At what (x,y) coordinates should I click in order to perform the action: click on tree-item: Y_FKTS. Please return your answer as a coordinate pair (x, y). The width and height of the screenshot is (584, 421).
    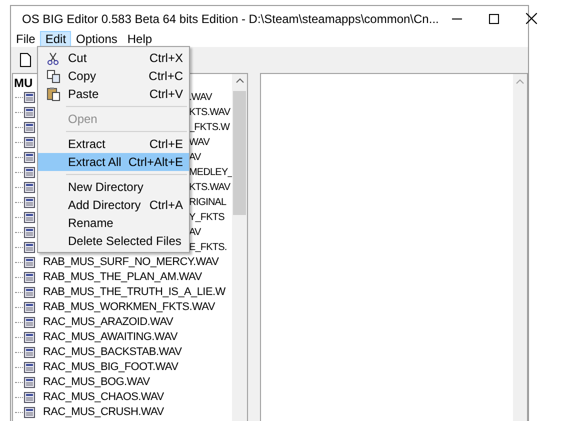
    Looking at the image, I should click on (206, 217).